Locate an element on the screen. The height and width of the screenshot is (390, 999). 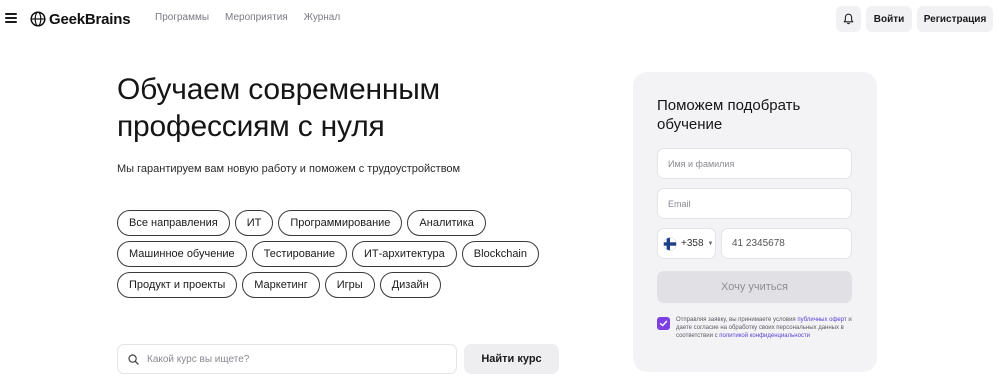
course-search is located at coordinates (287, 359).